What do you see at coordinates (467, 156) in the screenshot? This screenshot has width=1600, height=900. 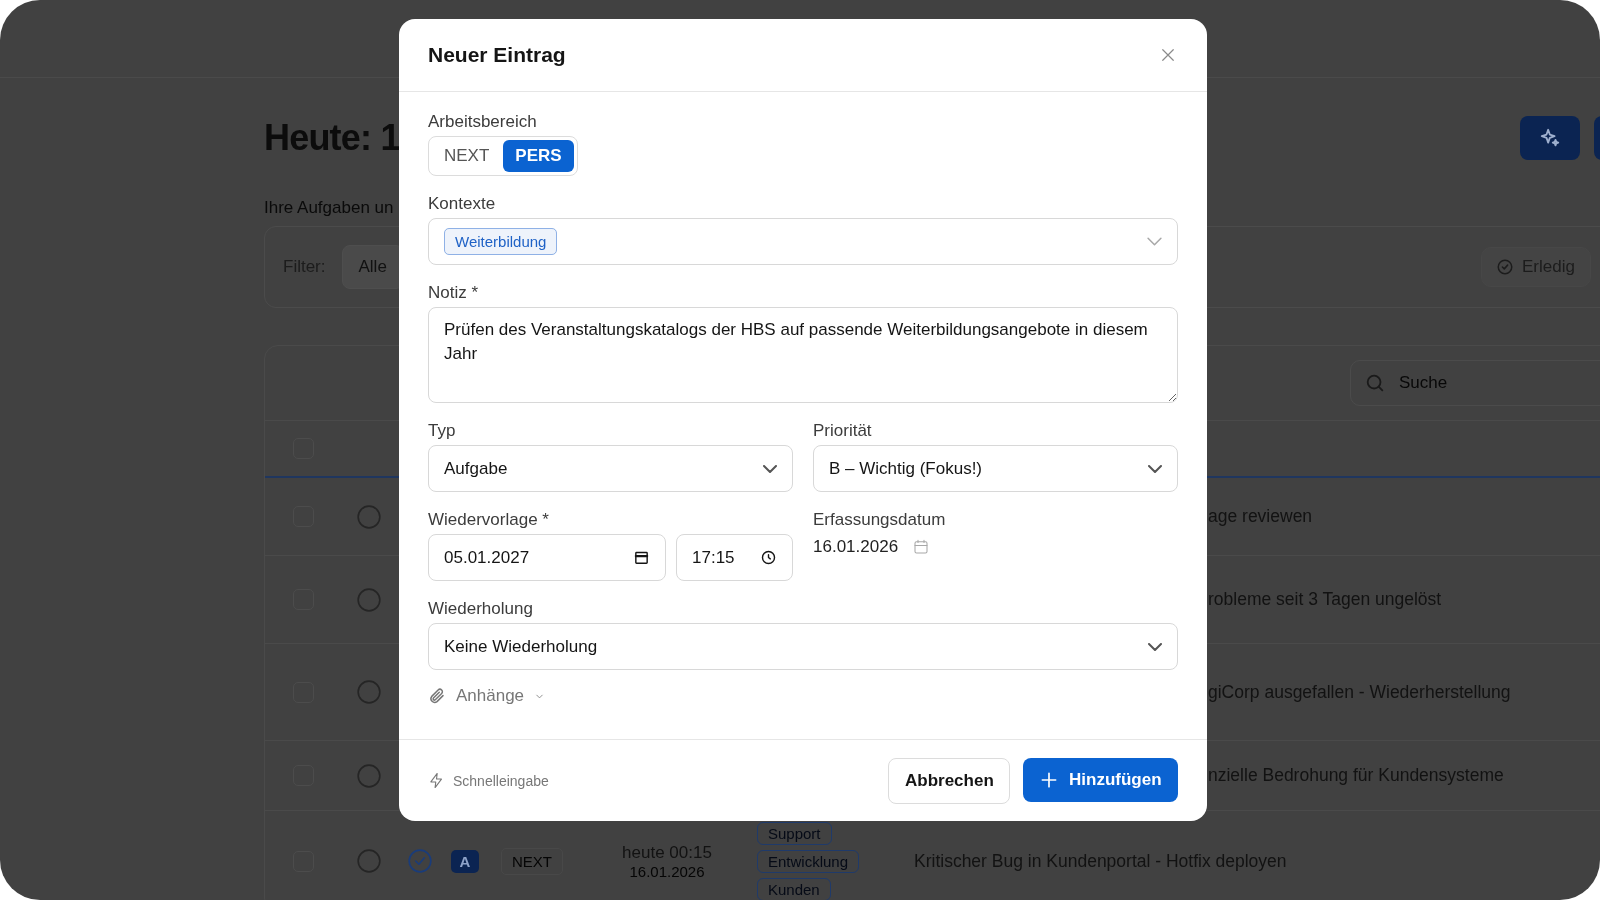 I see `workspace-option: NEXT` at bounding box center [467, 156].